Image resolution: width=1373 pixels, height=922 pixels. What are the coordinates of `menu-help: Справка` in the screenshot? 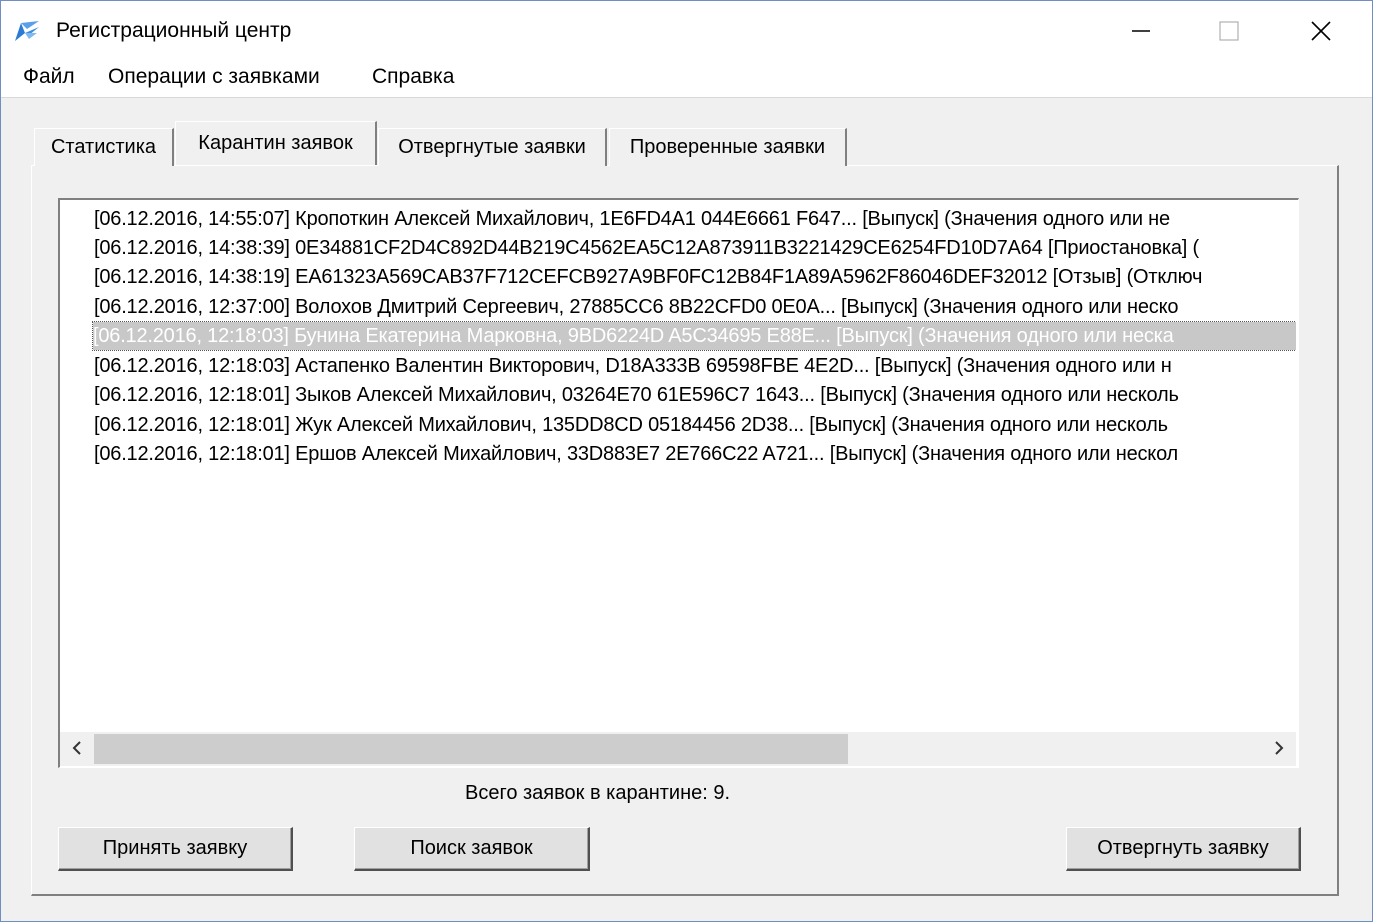 It's located at (413, 77).